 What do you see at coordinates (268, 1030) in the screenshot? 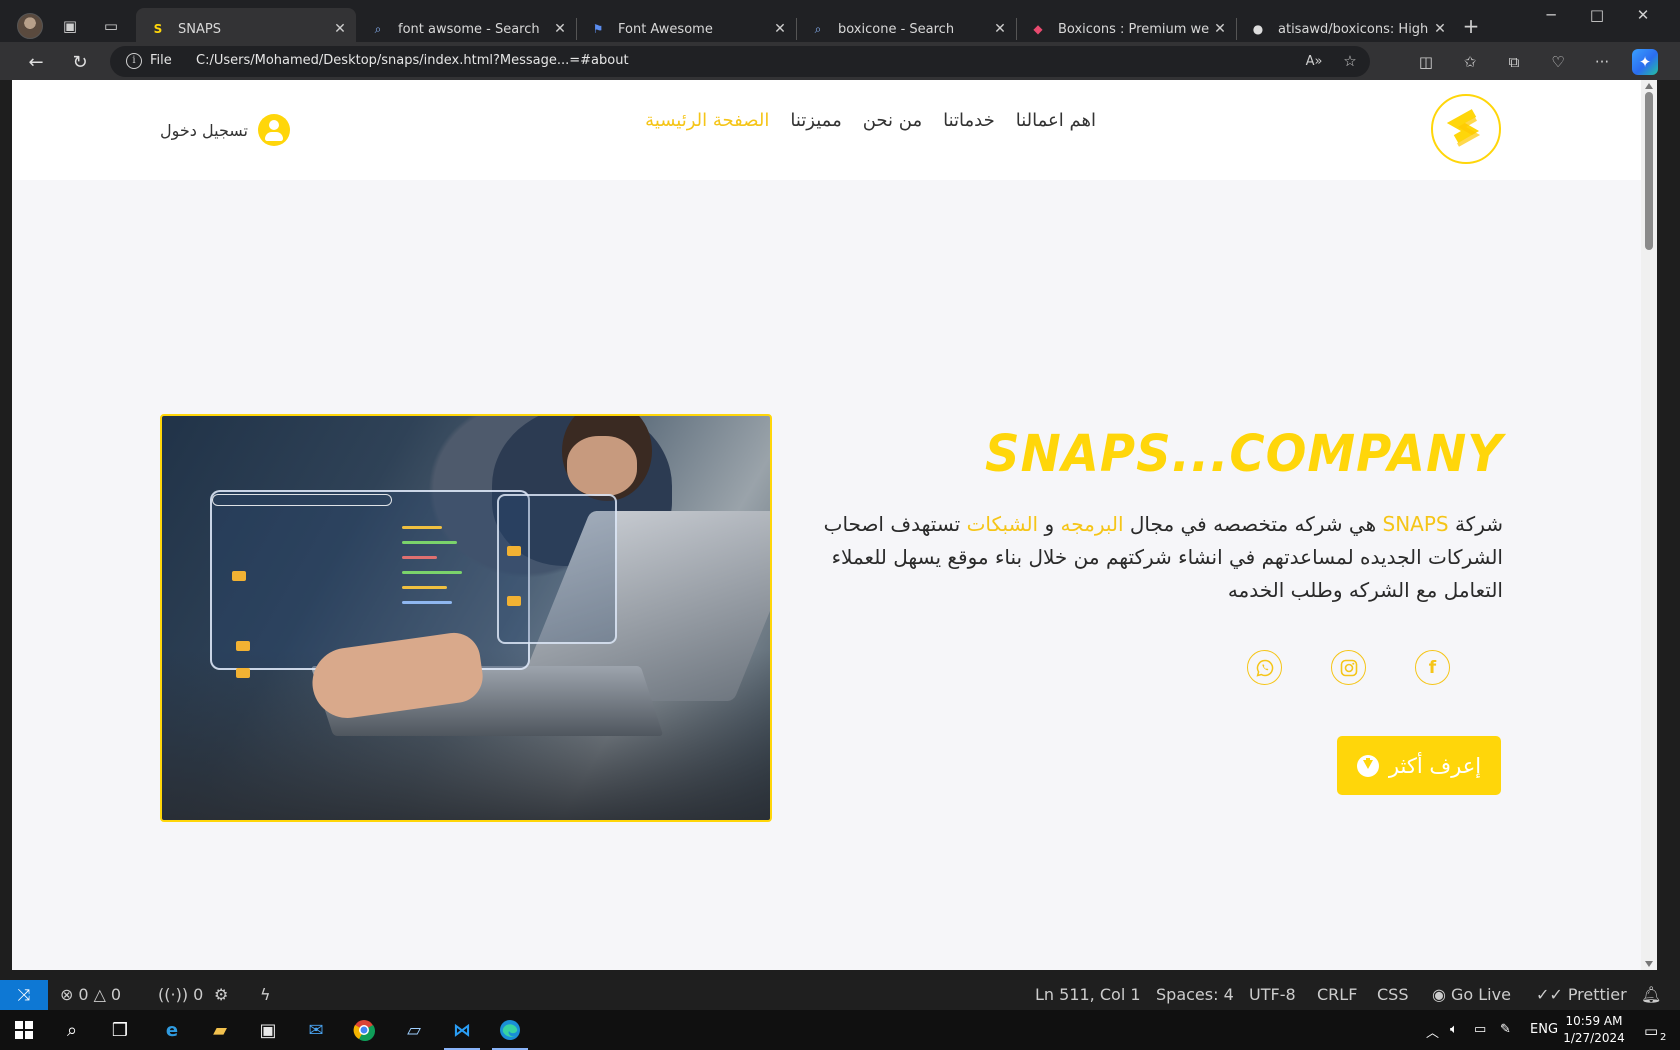
I see `store-icon: ▣` at bounding box center [268, 1030].